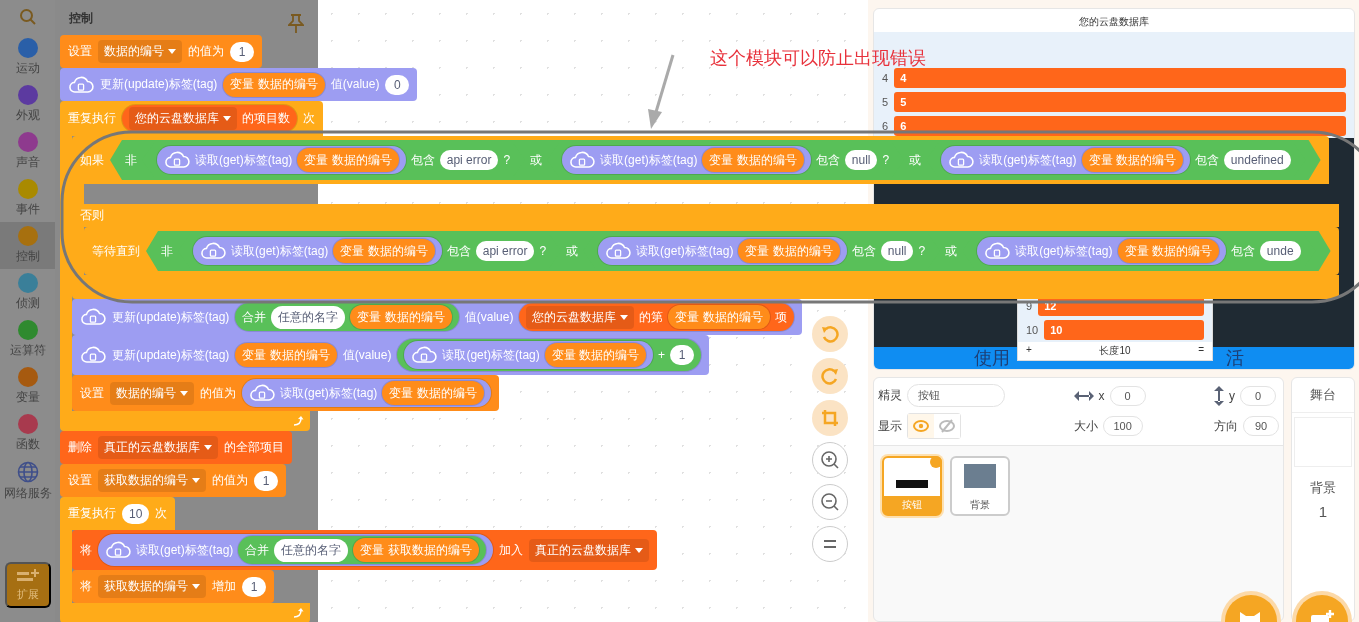 Image resolution: width=1359 pixels, height=622 pixels. What do you see at coordinates (1258, 395) in the screenshot?
I see `y-field: 0` at bounding box center [1258, 395].